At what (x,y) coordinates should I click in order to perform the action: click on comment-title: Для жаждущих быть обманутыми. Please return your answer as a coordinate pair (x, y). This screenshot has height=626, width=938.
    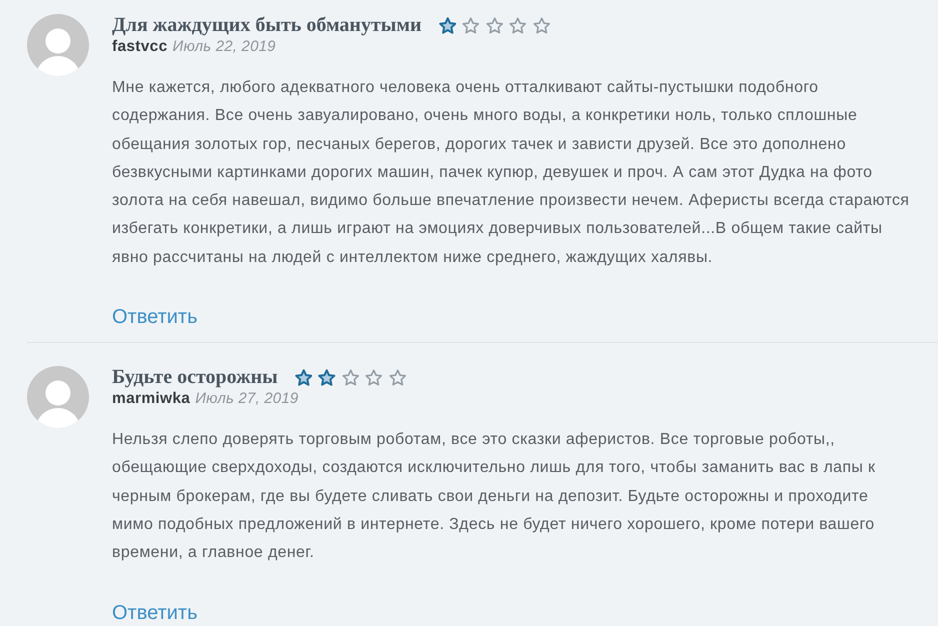
    Looking at the image, I should click on (267, 25).